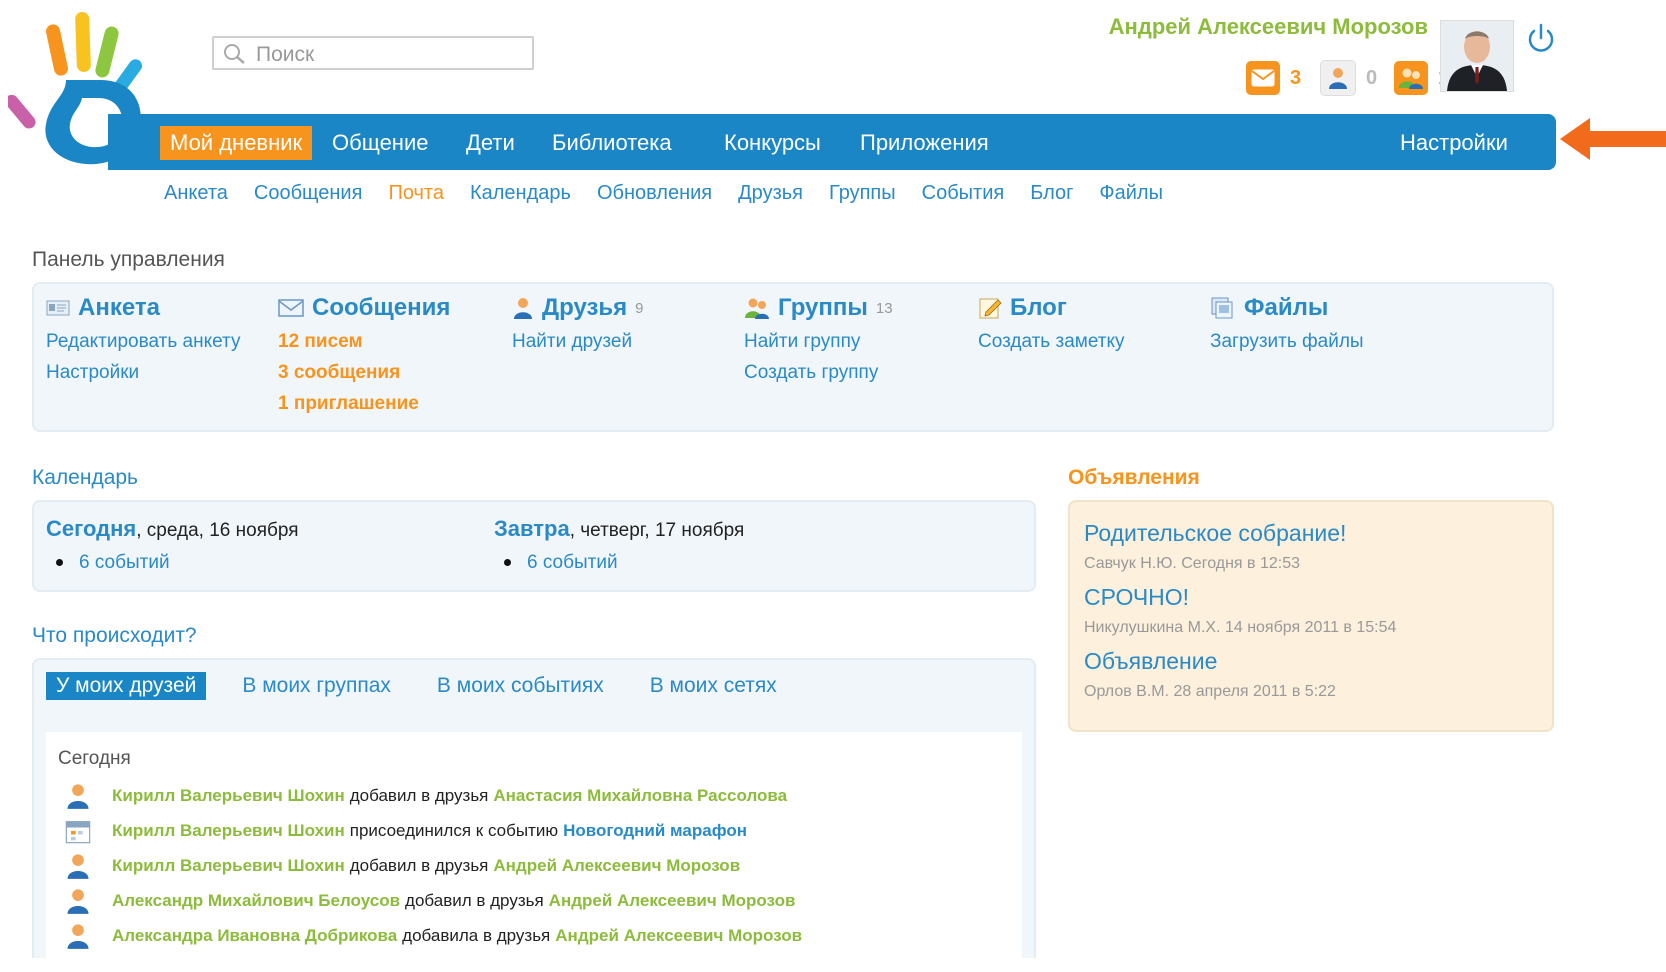 The width and height of the screenshot is (1666, 972). I want to click on profile-card-icon, so click(58, 308).